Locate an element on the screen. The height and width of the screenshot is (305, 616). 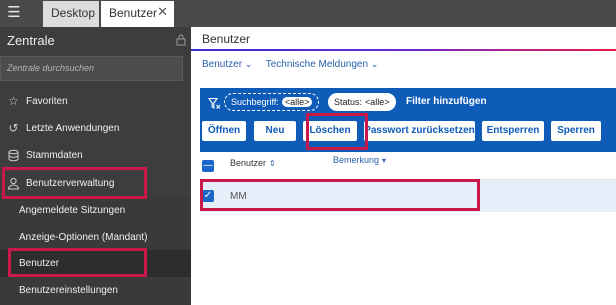
row-checkbox: ✓ is located at coordinates (208, 196).